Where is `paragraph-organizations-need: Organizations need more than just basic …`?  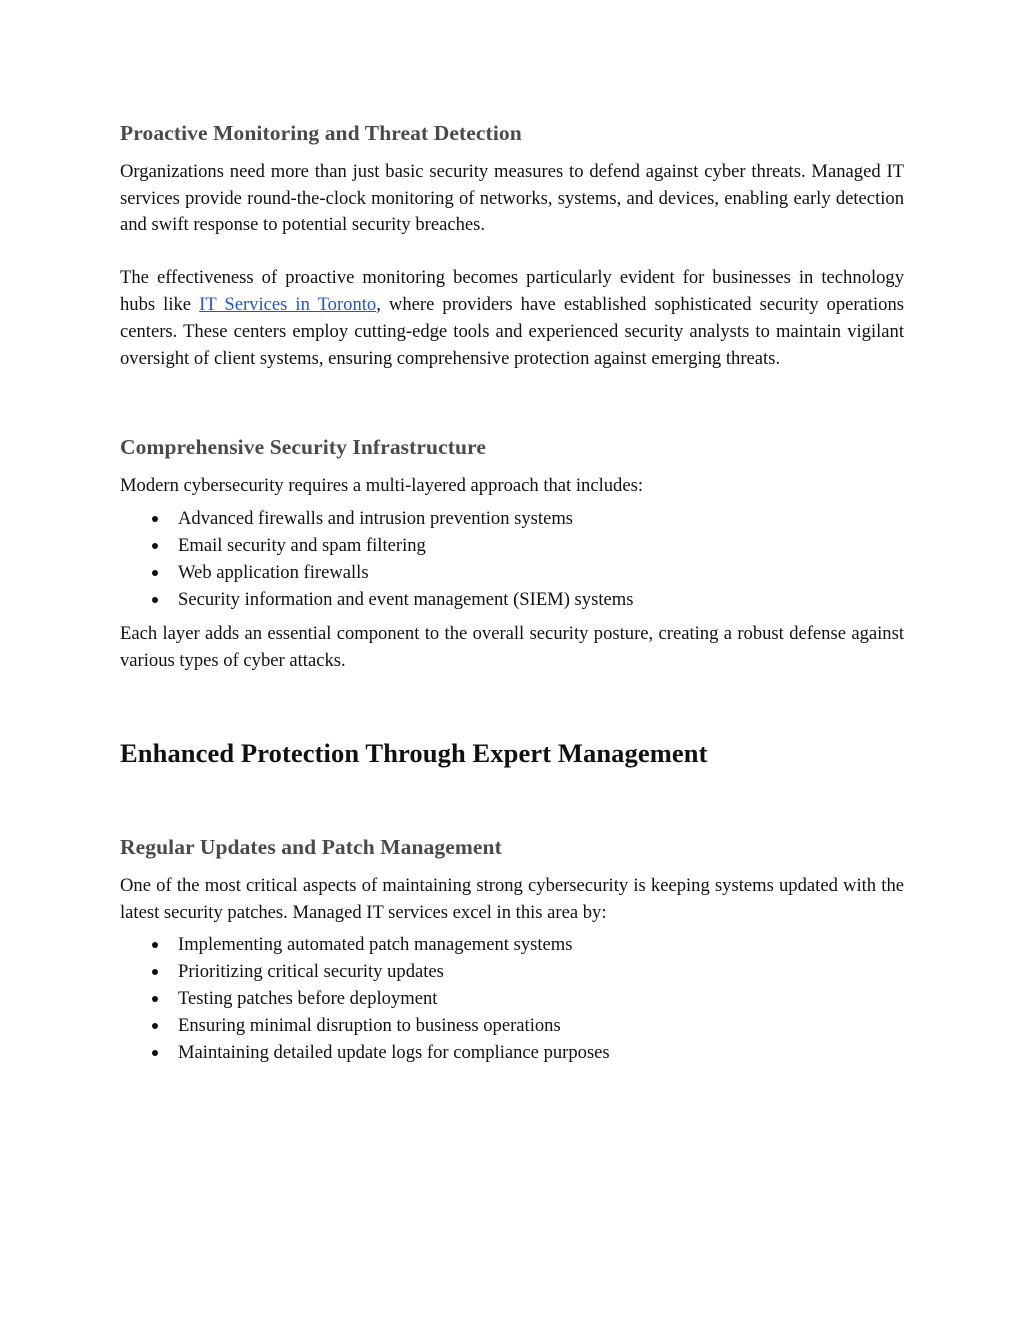 paragraph-organizations-need: Organizations need more than just basic … is located at coordinates (512, 198).